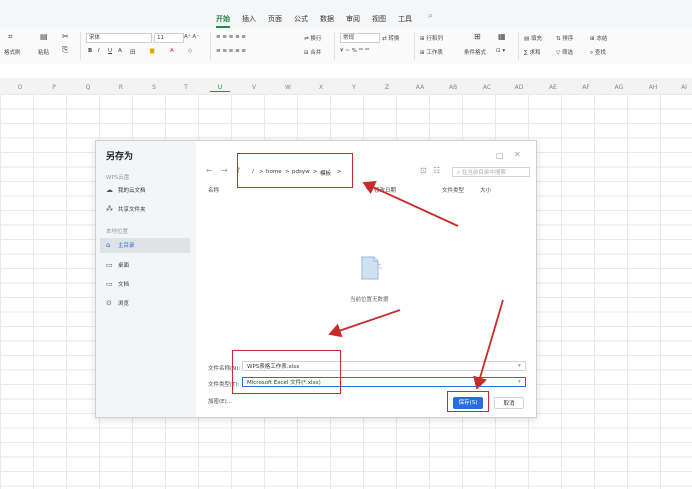 Image resolution: width=692 pixels, height=489 pixels. I want to click on arrow-to-path, so click(410, 203).